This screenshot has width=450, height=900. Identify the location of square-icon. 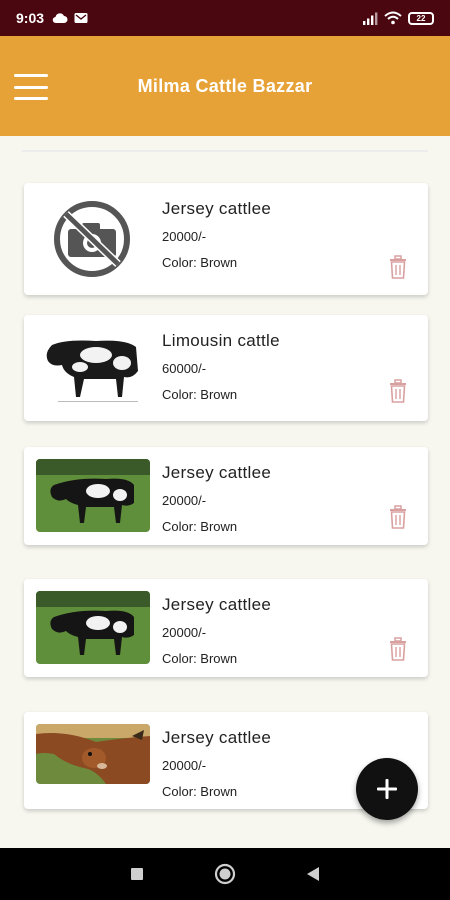
(137, 874).